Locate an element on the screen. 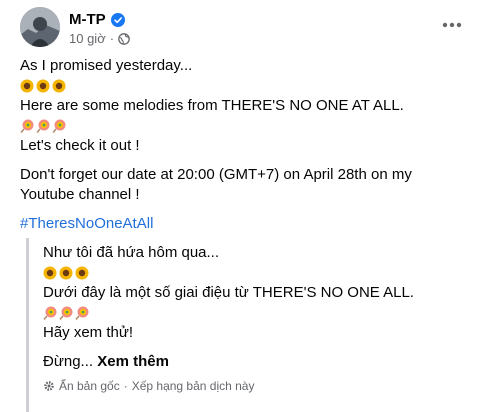  verified-badge-icon is located at coordinates (117, 19).